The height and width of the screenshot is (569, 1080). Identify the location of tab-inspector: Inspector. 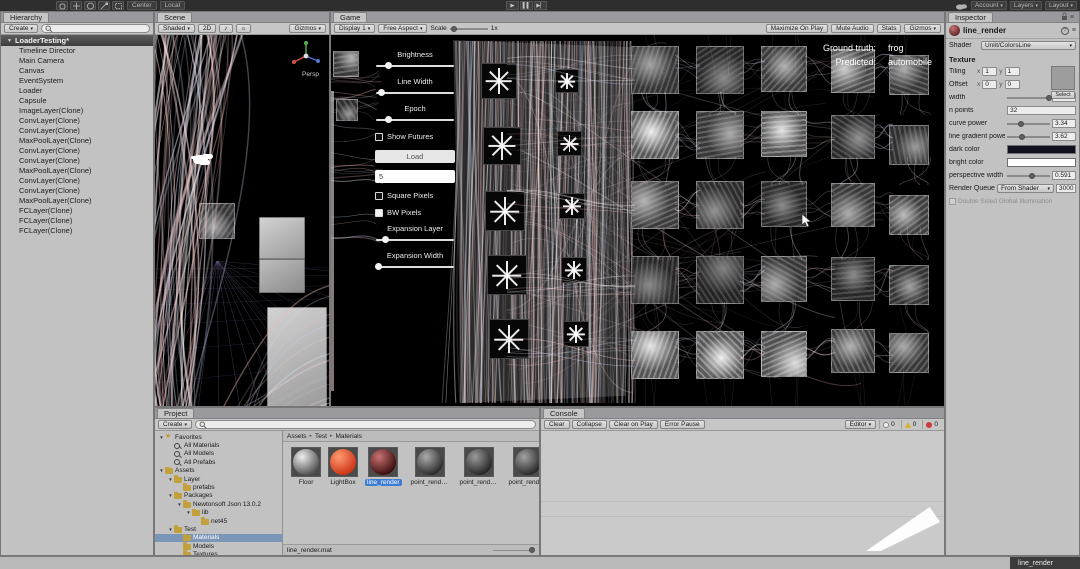
(970, 17).